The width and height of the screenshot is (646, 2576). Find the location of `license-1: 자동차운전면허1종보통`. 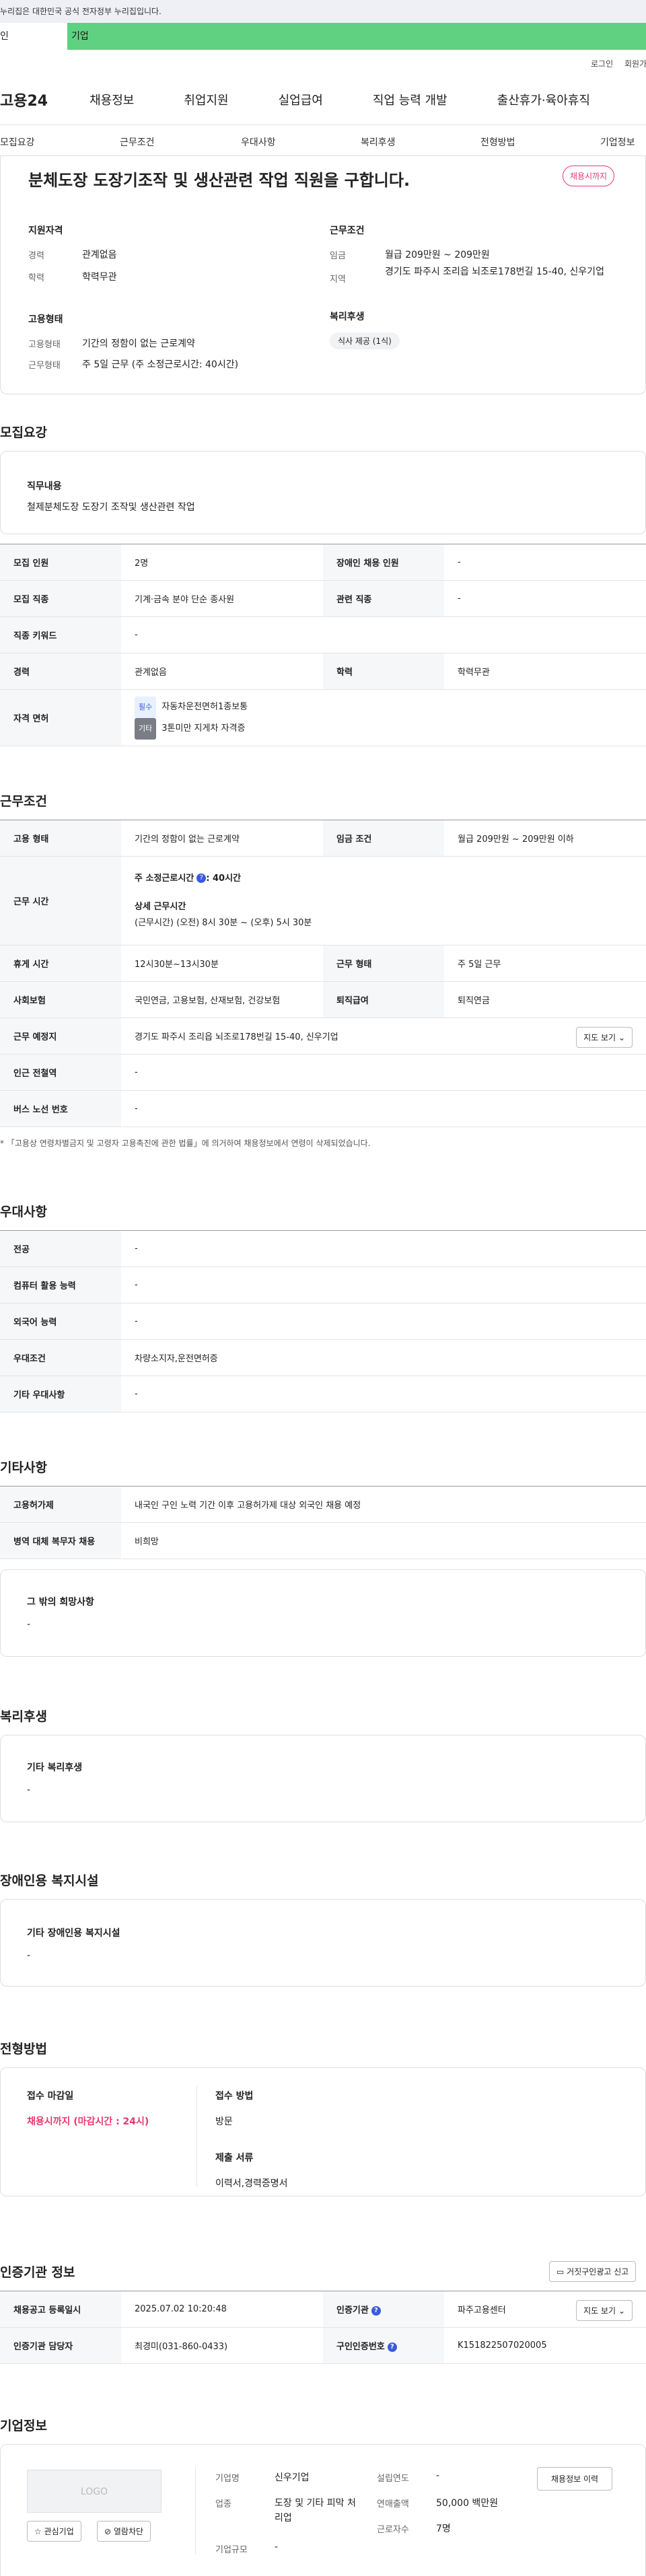

license-1: 자동차운전면허1종보통 is located at coordinates (205, 706).